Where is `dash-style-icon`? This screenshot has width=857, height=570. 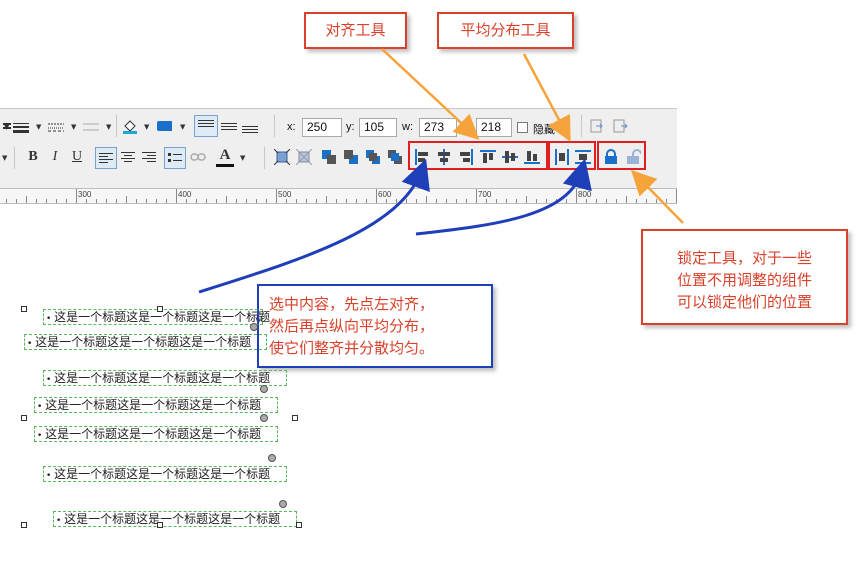 dash-style-icon is located at coordinates (56, 127).